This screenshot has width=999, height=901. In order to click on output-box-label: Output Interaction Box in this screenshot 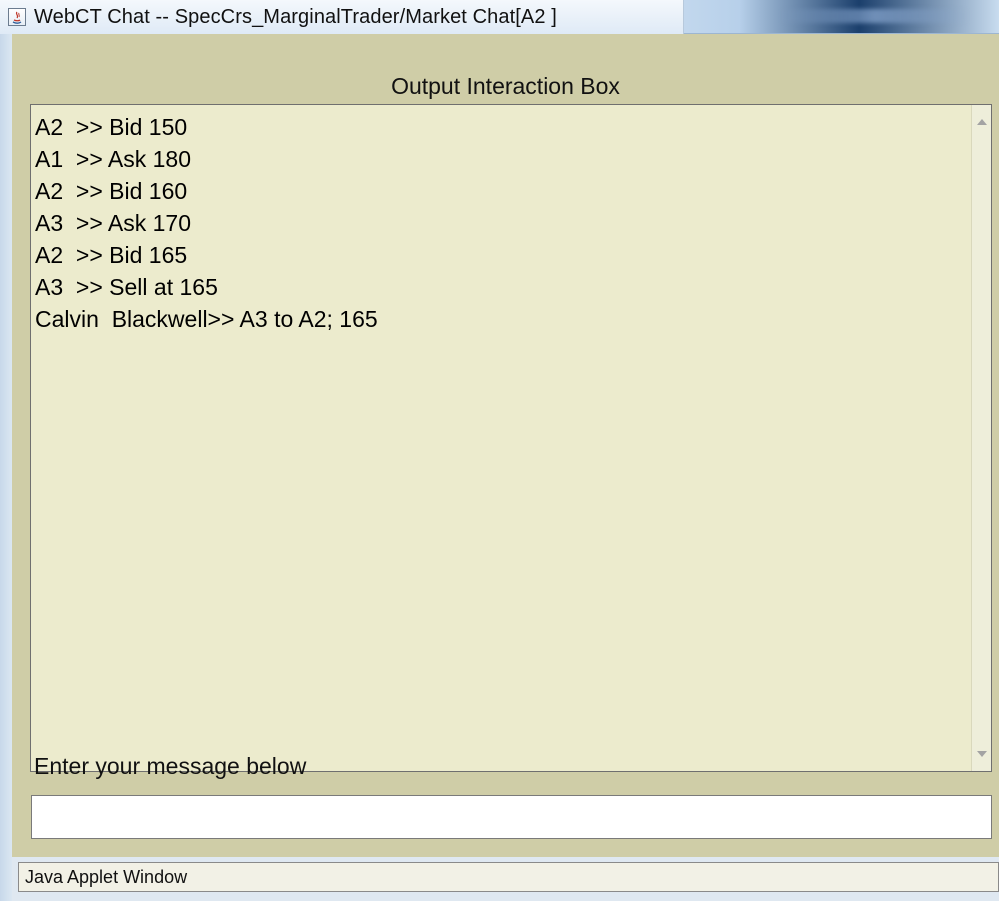, I will do `click(505, 86)`.